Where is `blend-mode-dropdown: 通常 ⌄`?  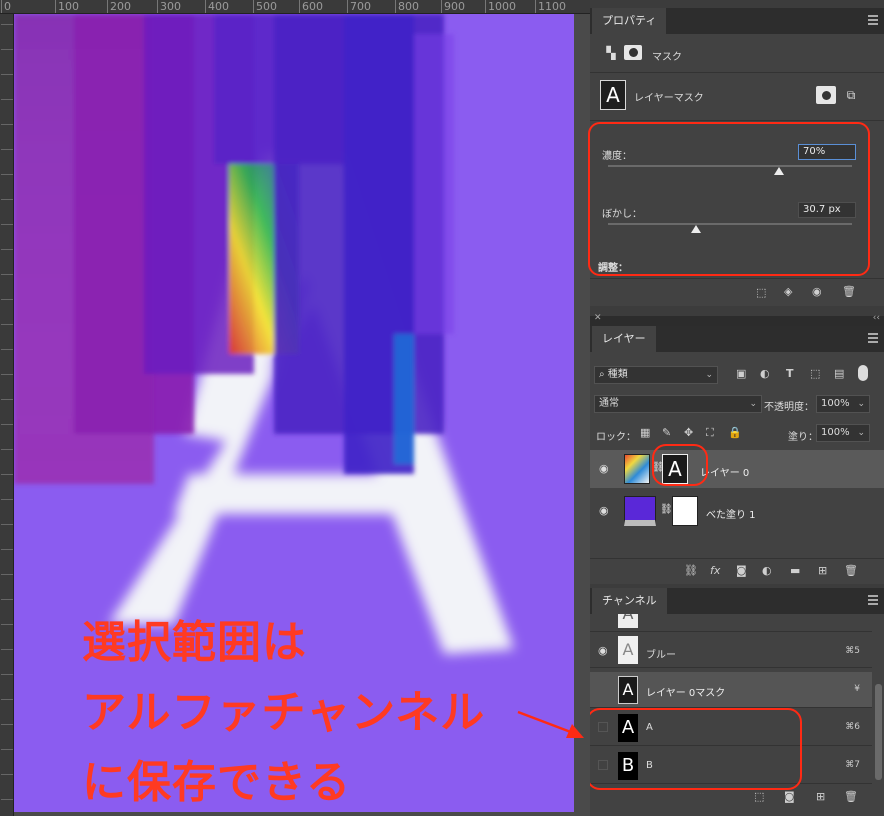 blend-mode-dropdown: 通常 ⌄ is located at coordinates (678, 404).